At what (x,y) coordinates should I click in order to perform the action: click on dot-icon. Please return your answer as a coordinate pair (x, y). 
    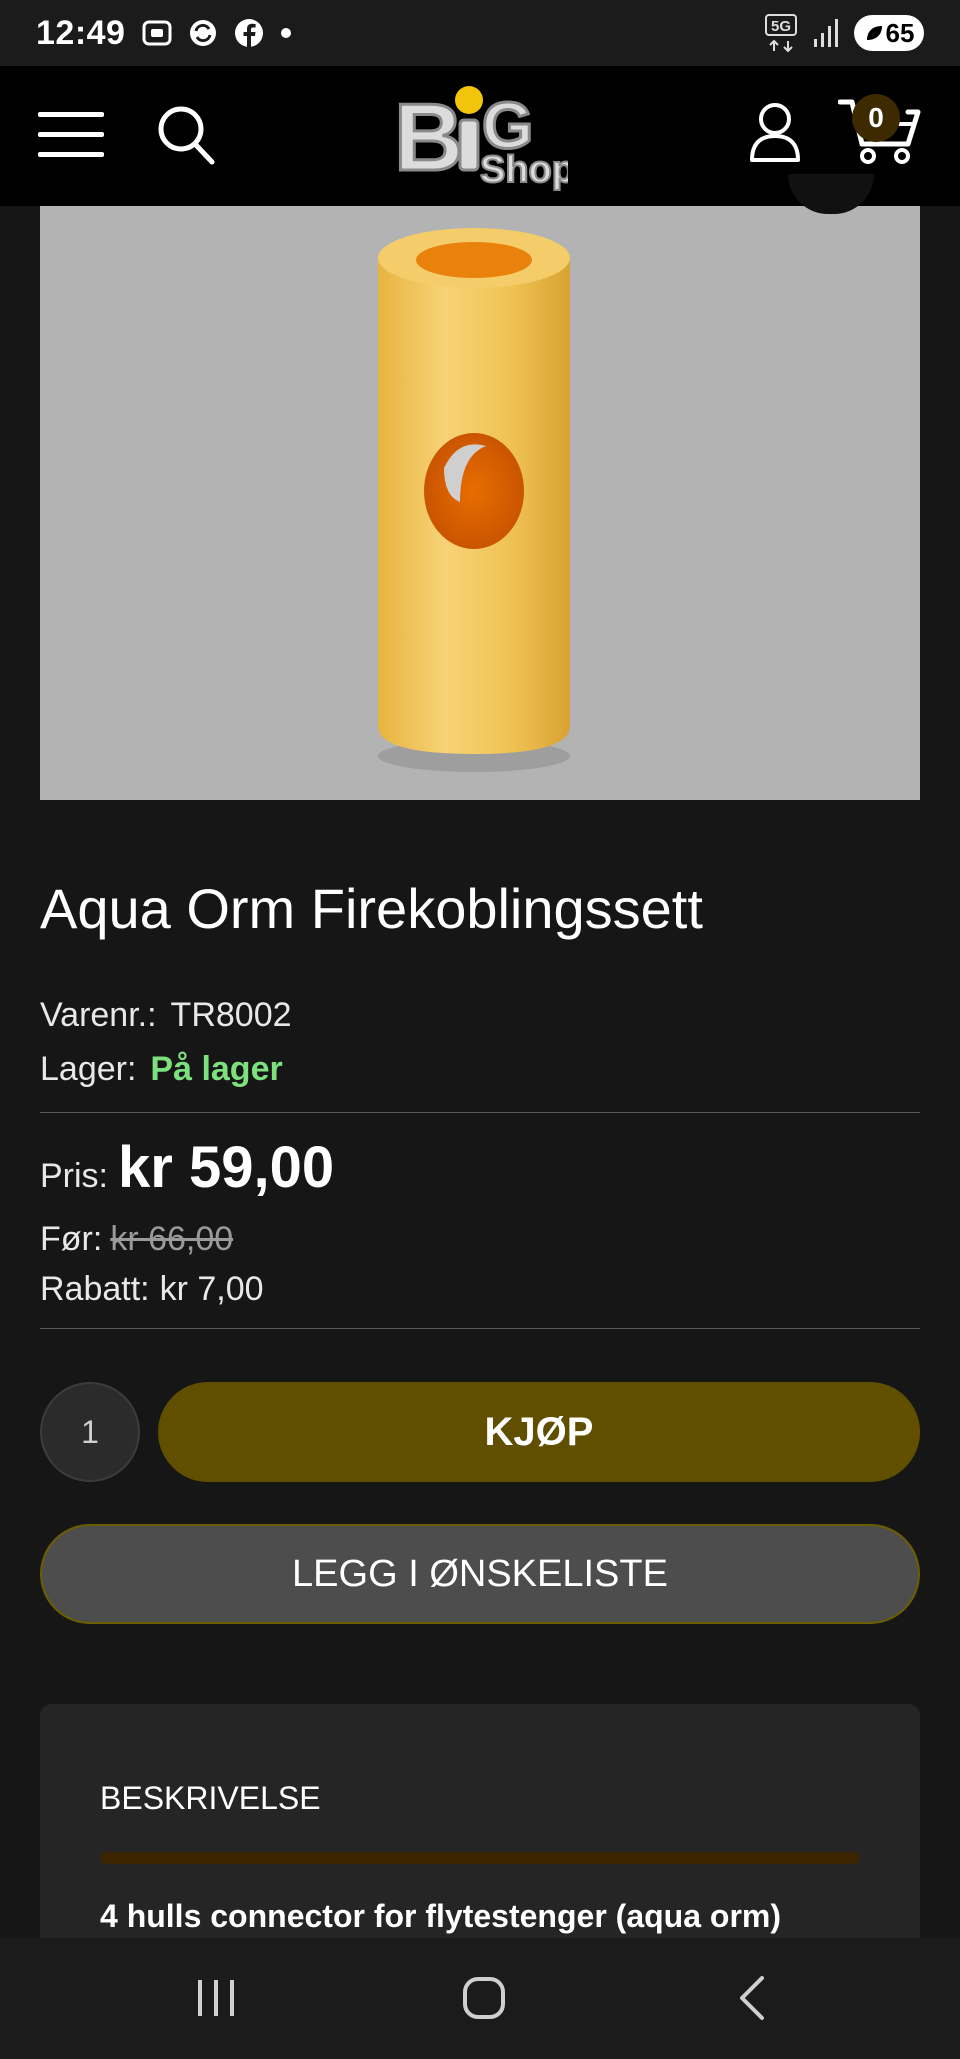
    Looking at the image, I should click on (286, 33).